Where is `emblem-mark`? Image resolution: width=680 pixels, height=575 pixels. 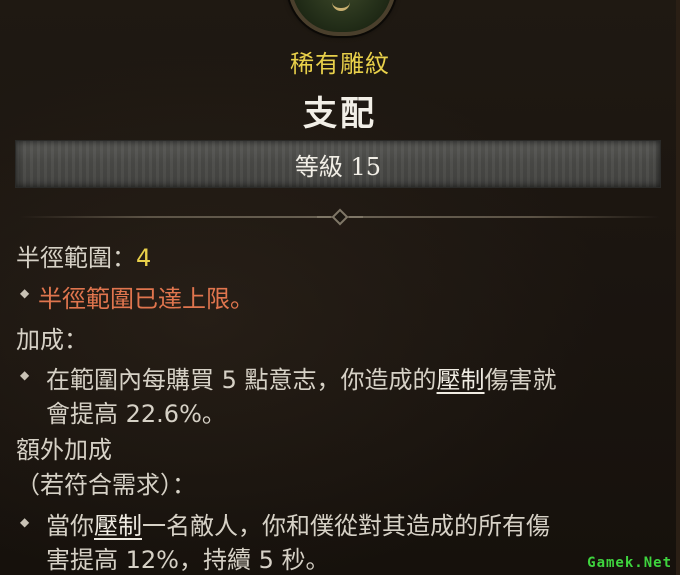
emblem-mark is located at coordinates (341, 5).